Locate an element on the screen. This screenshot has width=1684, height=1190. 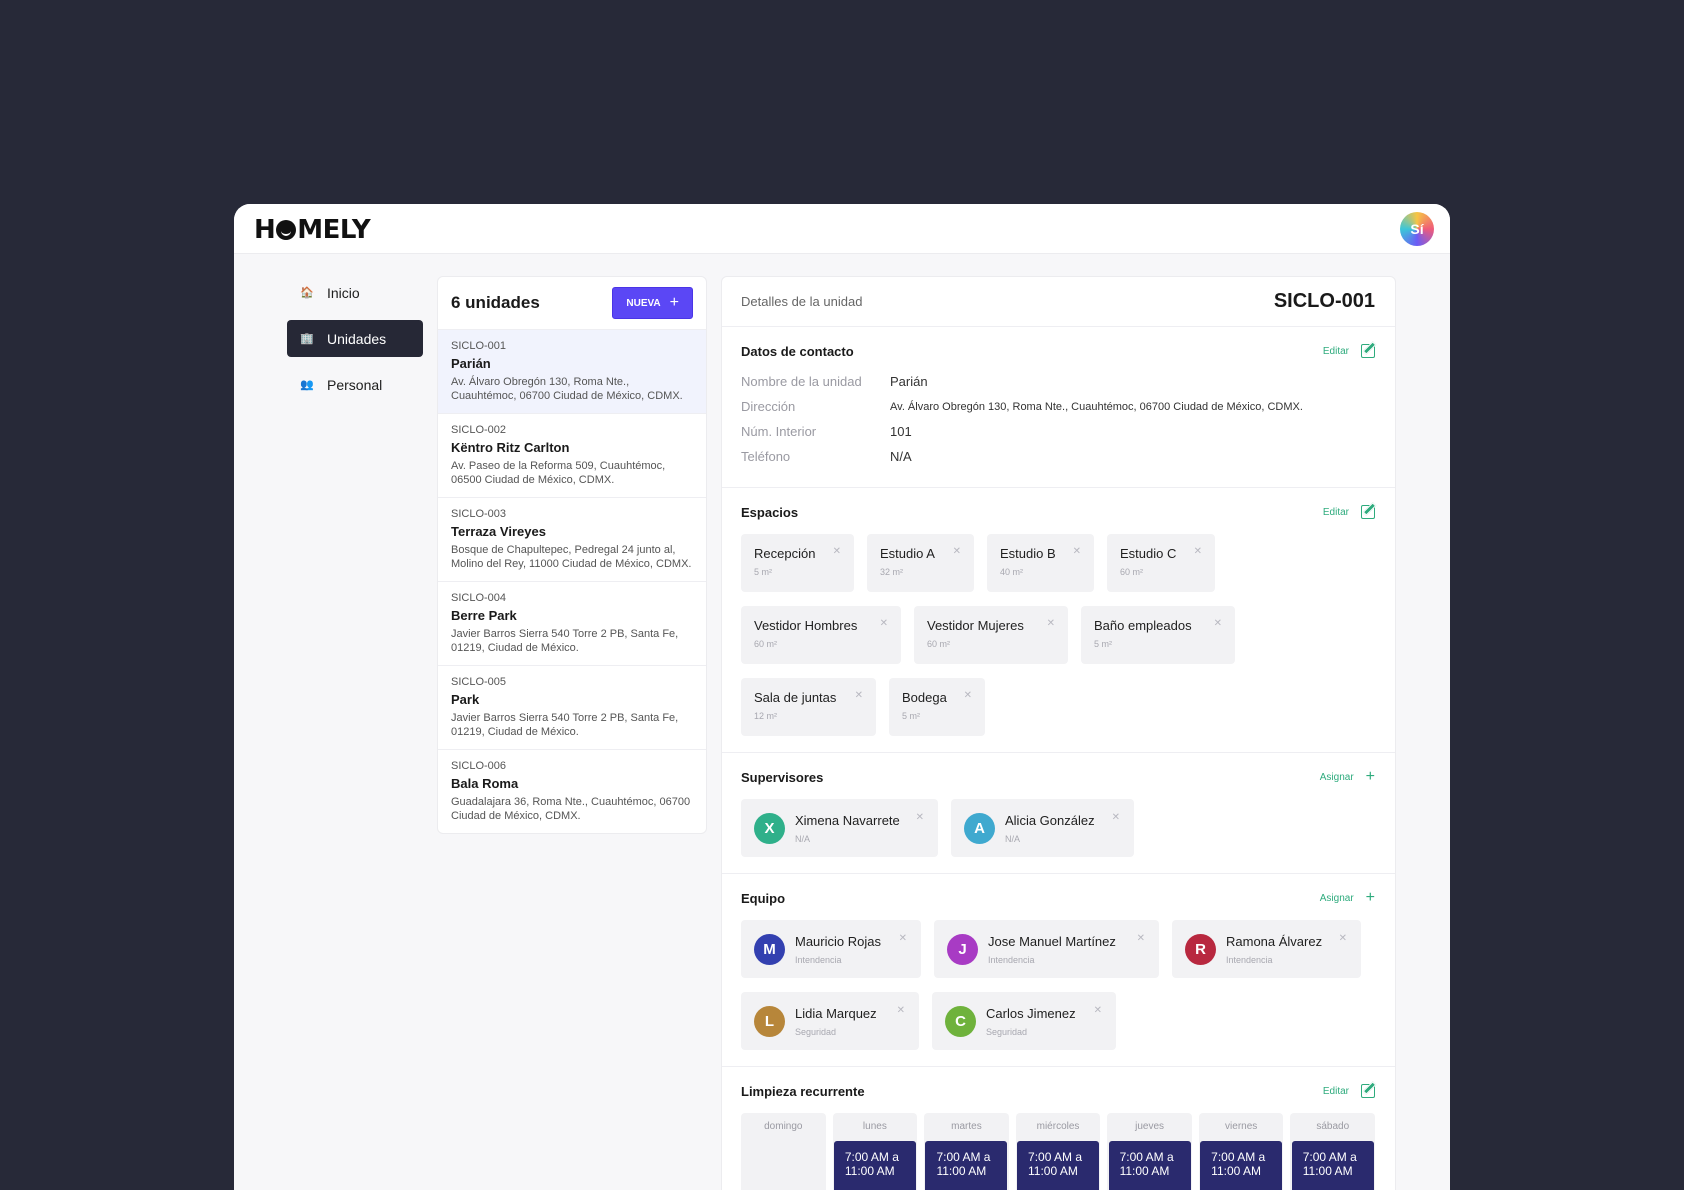
person-chip: X Ximena Navarrete N/A ✕ is located at coordinates (839, 828).